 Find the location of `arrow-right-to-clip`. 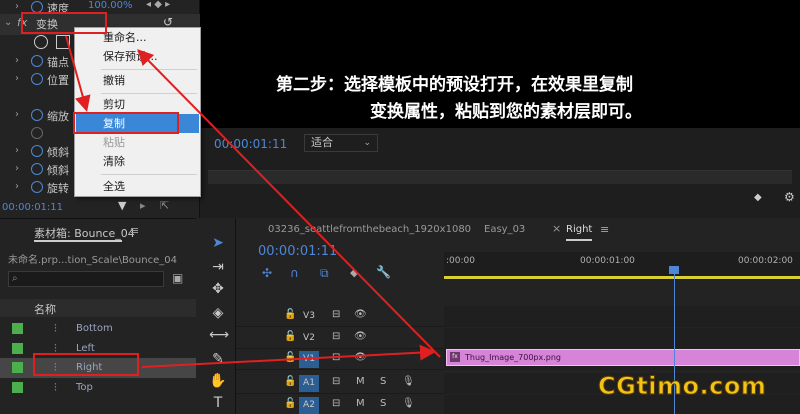

arrow-right-to-clip is located at coordinates (288, 356).